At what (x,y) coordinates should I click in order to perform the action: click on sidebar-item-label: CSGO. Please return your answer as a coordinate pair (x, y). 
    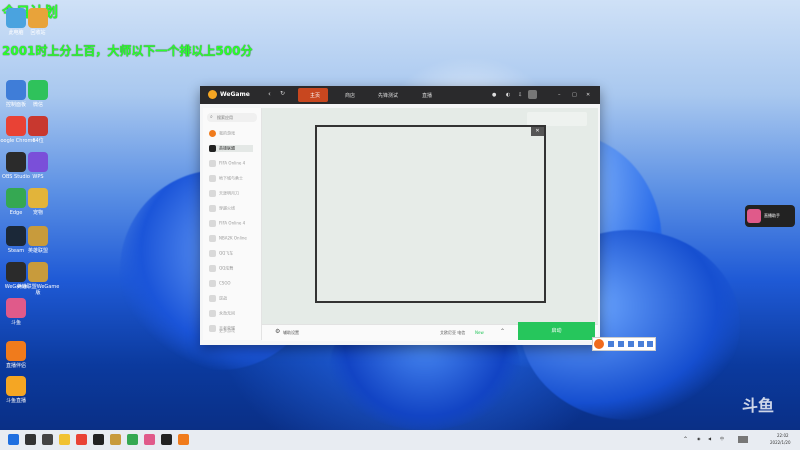
    Looking at the image, I should click on (225, 283).